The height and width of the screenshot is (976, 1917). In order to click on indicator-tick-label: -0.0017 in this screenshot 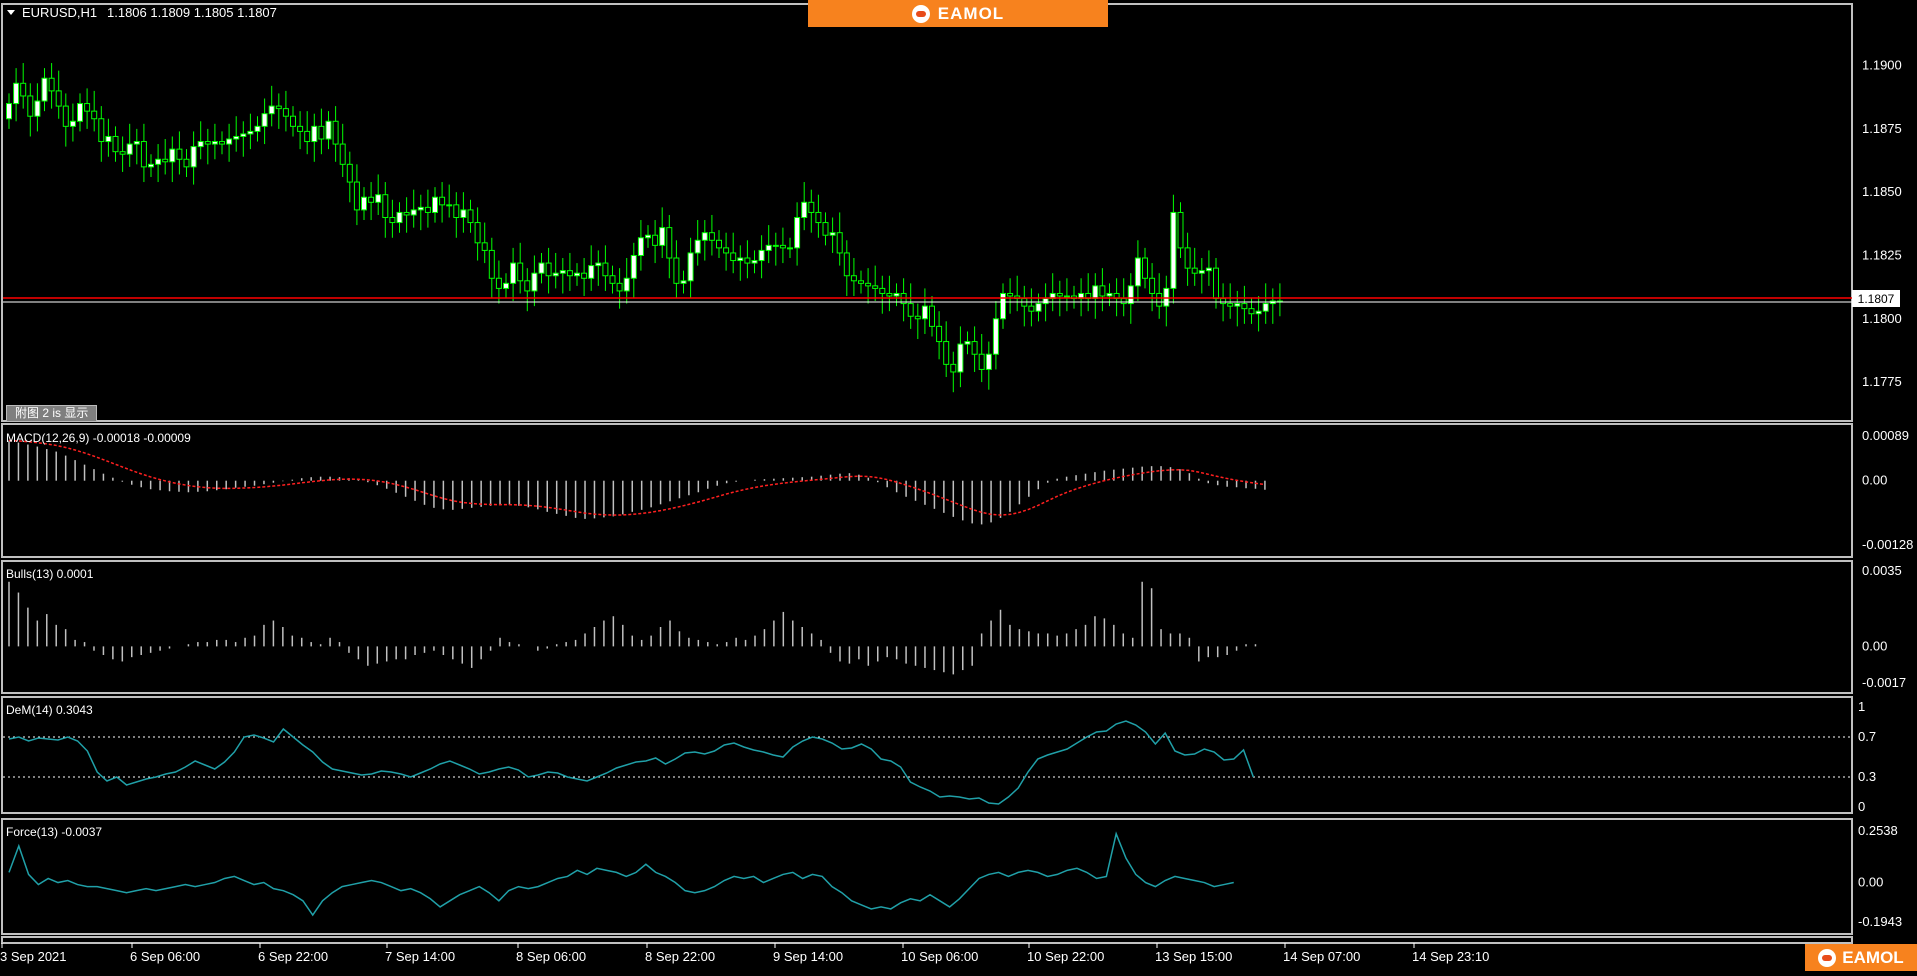, I will do `click(1884, 682)`.